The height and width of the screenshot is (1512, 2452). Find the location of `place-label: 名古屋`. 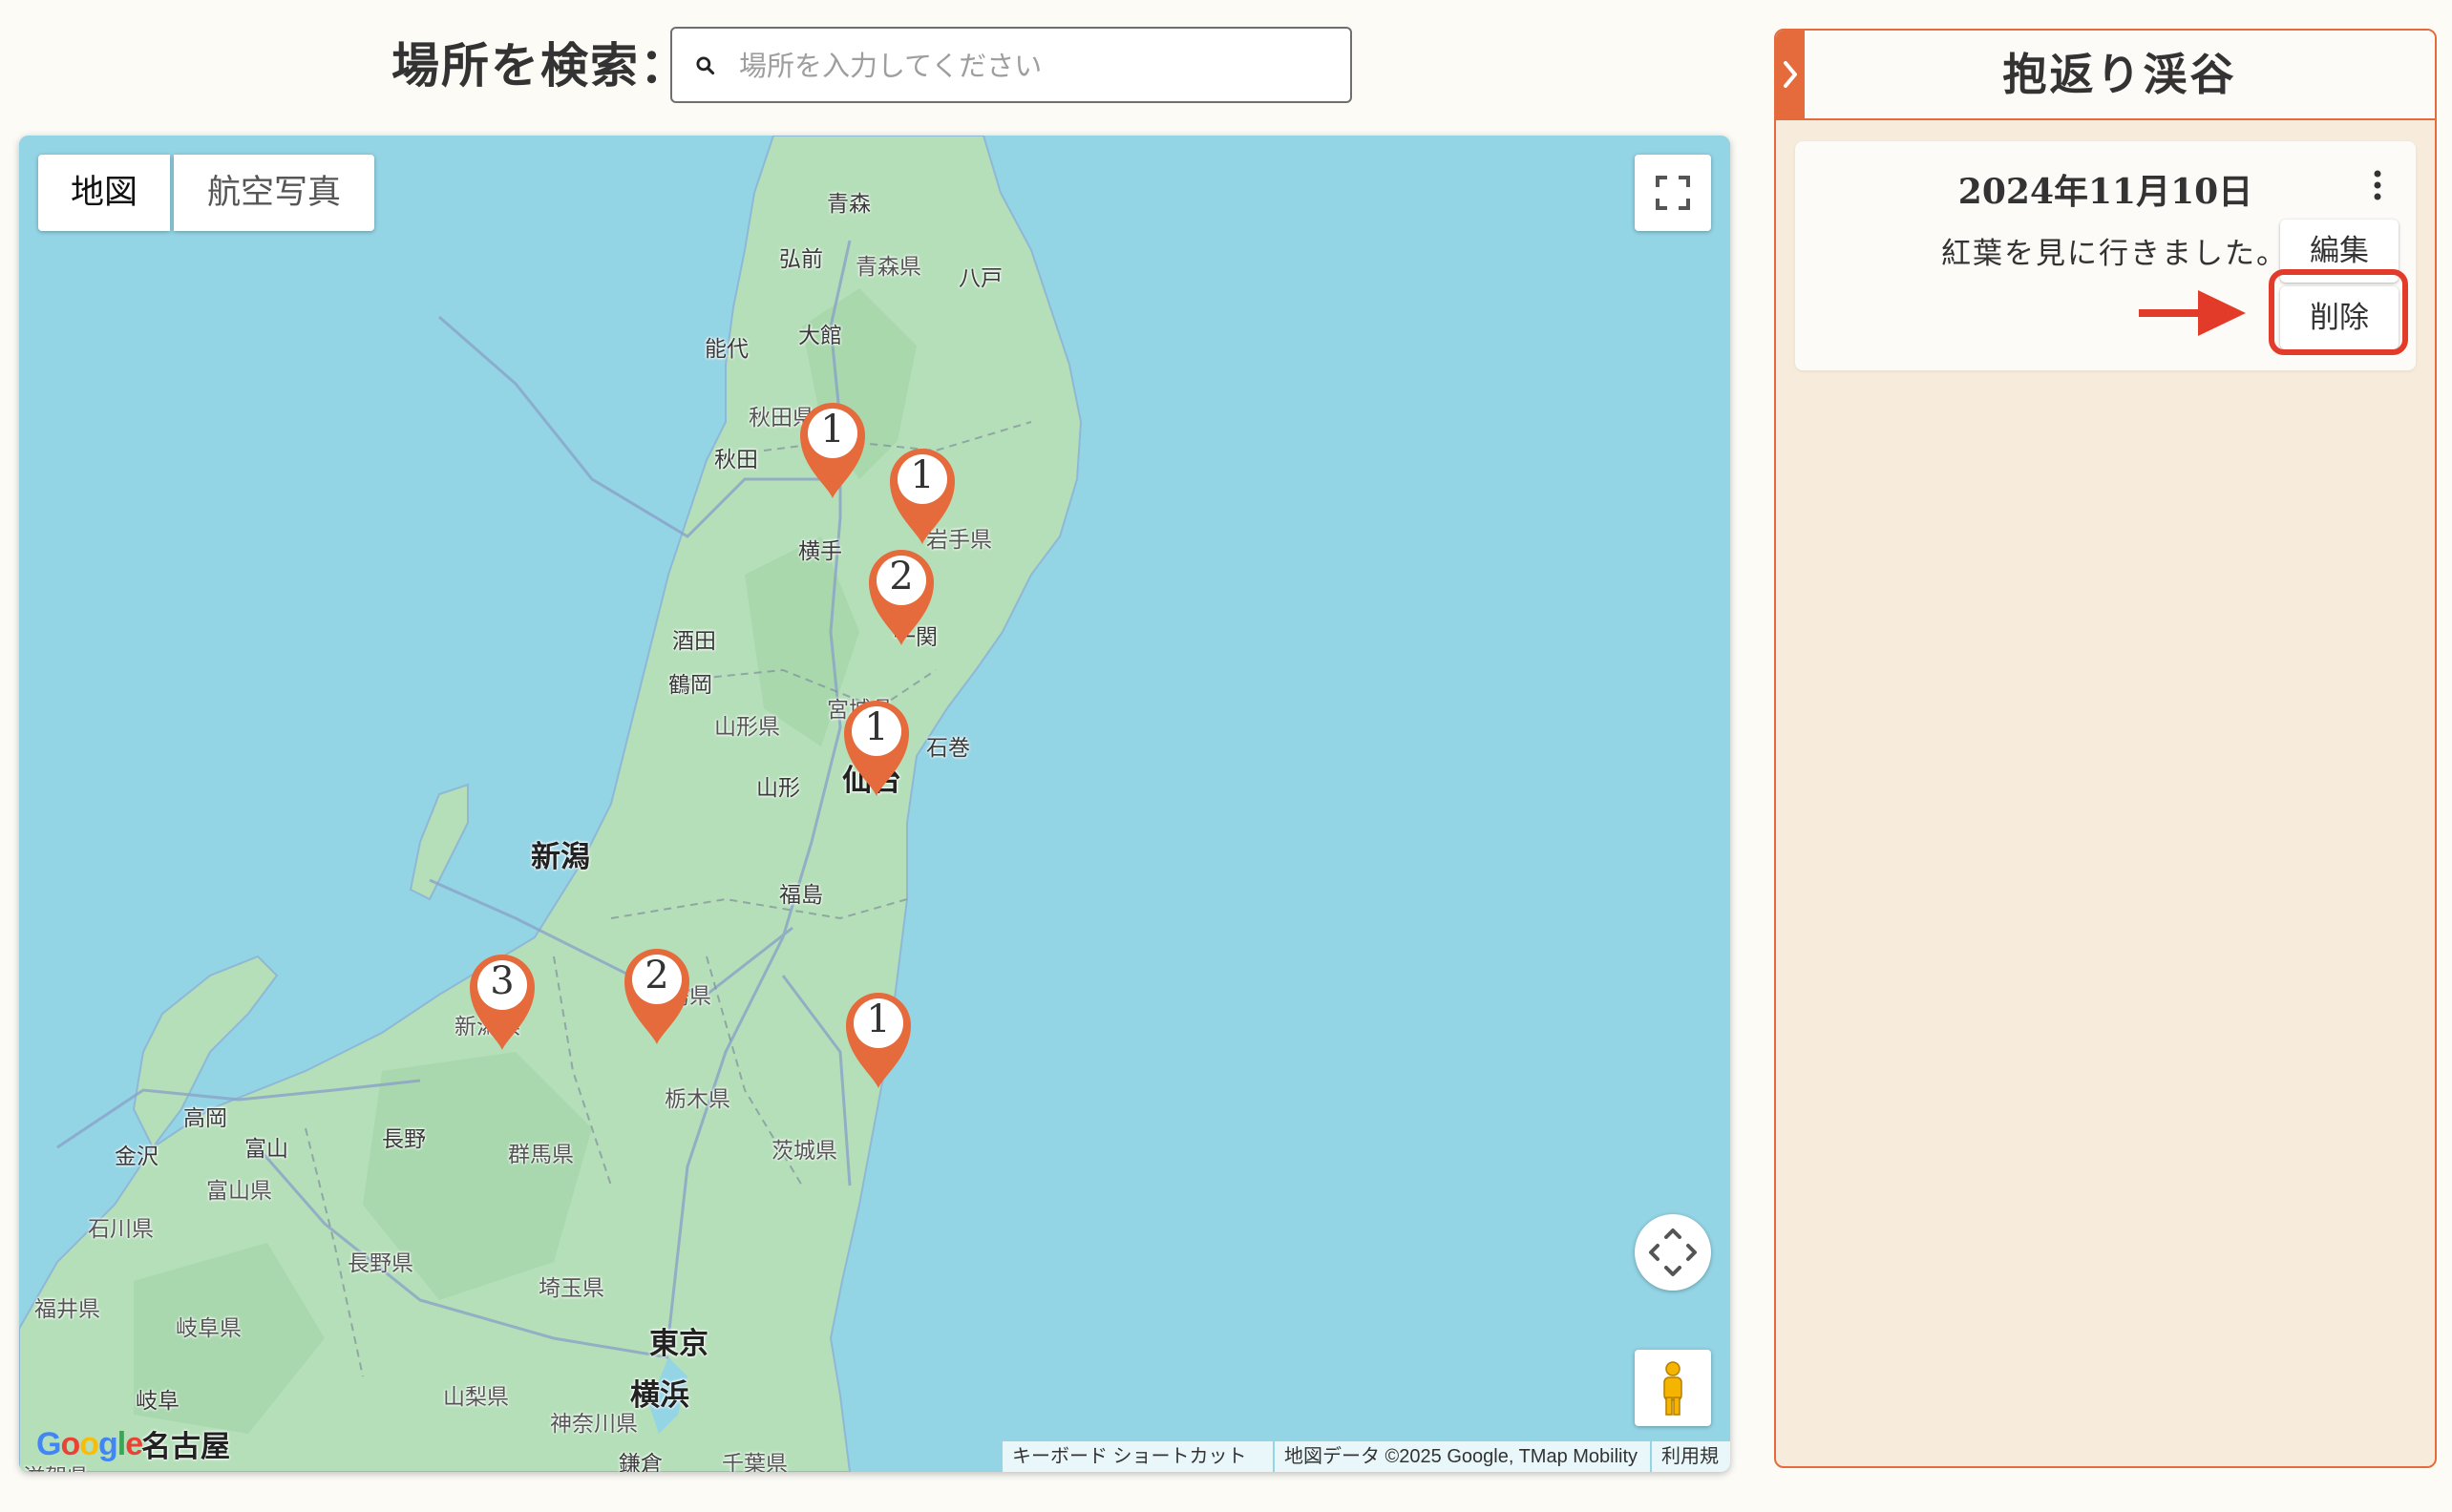

place-label: 名古屋 is located at coordinates (185, 1447).